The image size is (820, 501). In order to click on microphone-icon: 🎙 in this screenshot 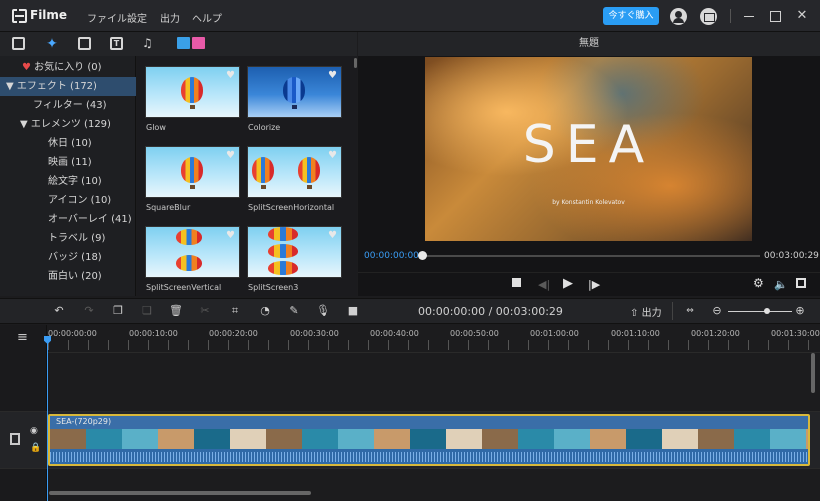, I will do `click(323, 311)`.